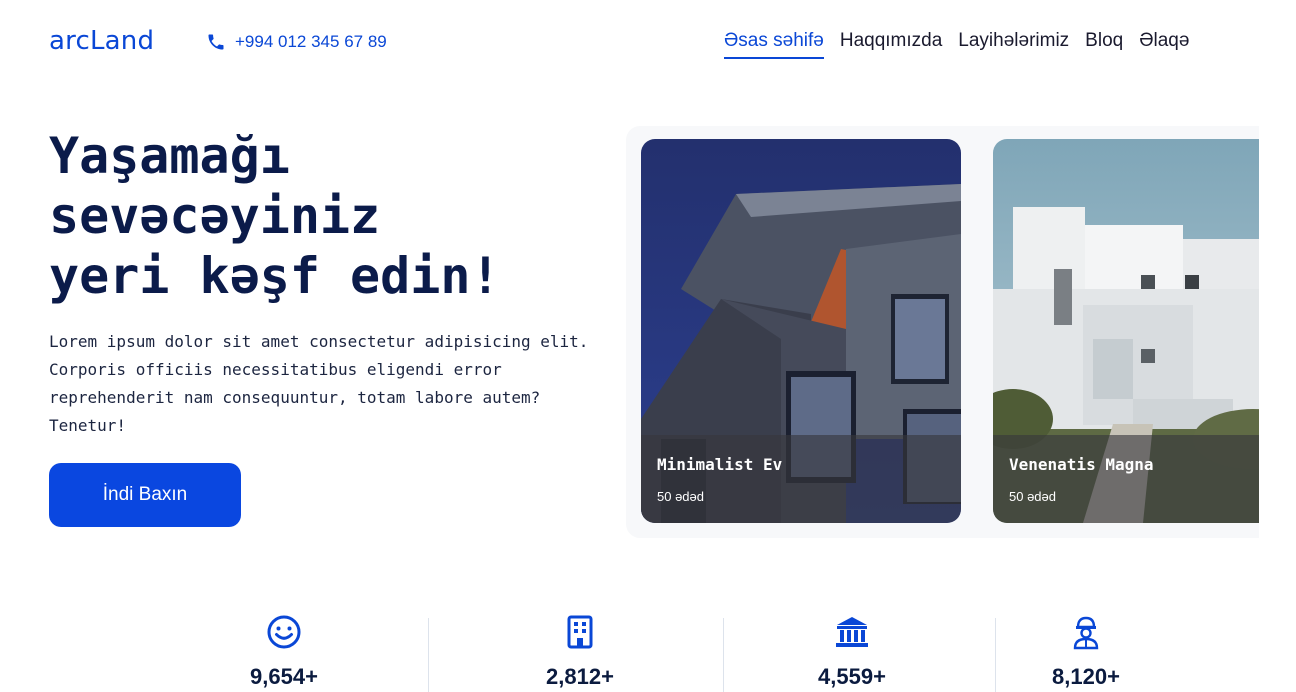 This screenshot has height=692, width=1296. I want to click on stat-value: 2,812+, so click(580, 676).